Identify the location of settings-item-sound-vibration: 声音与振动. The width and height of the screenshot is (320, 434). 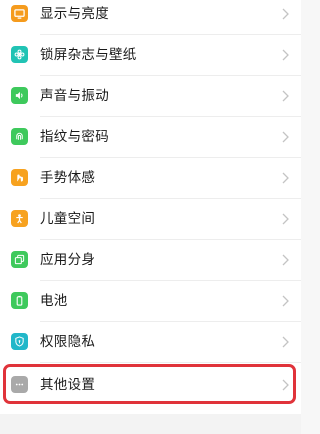
(150, 96).